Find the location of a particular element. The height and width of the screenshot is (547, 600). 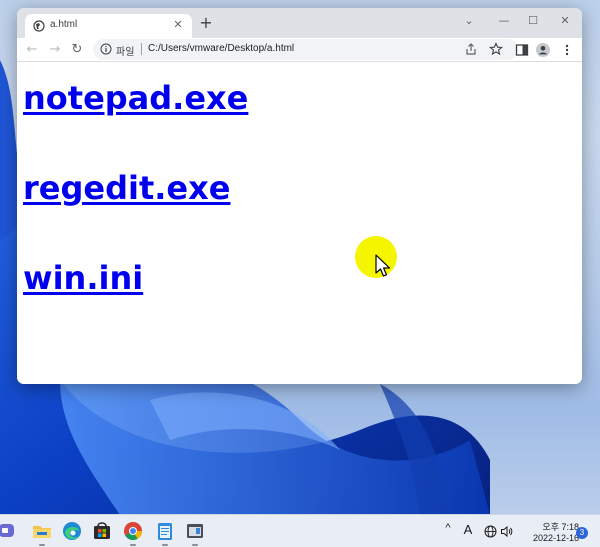

close-window-button: ✕ is located at coordinates (565, 21).